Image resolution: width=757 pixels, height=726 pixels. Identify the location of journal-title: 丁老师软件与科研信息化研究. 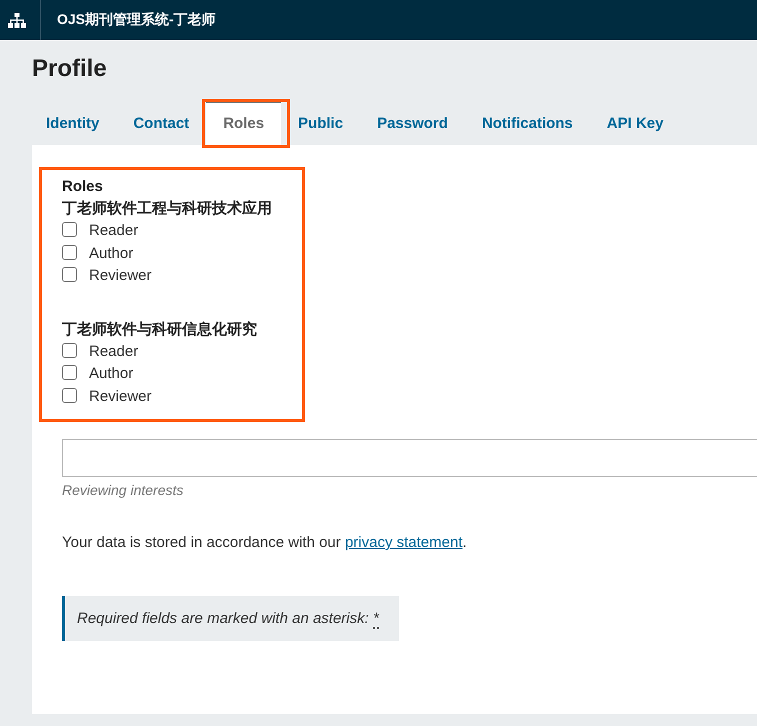
(160, 330).